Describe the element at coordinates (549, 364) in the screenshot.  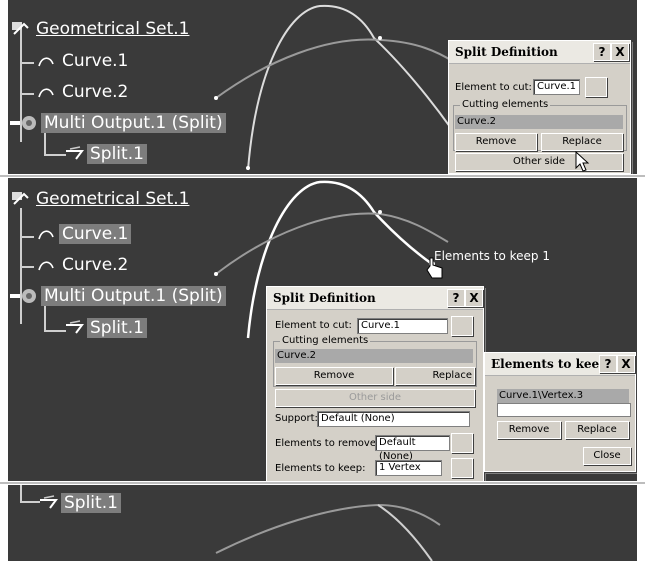
I see `dialog-title: Elements to keep` at that location.